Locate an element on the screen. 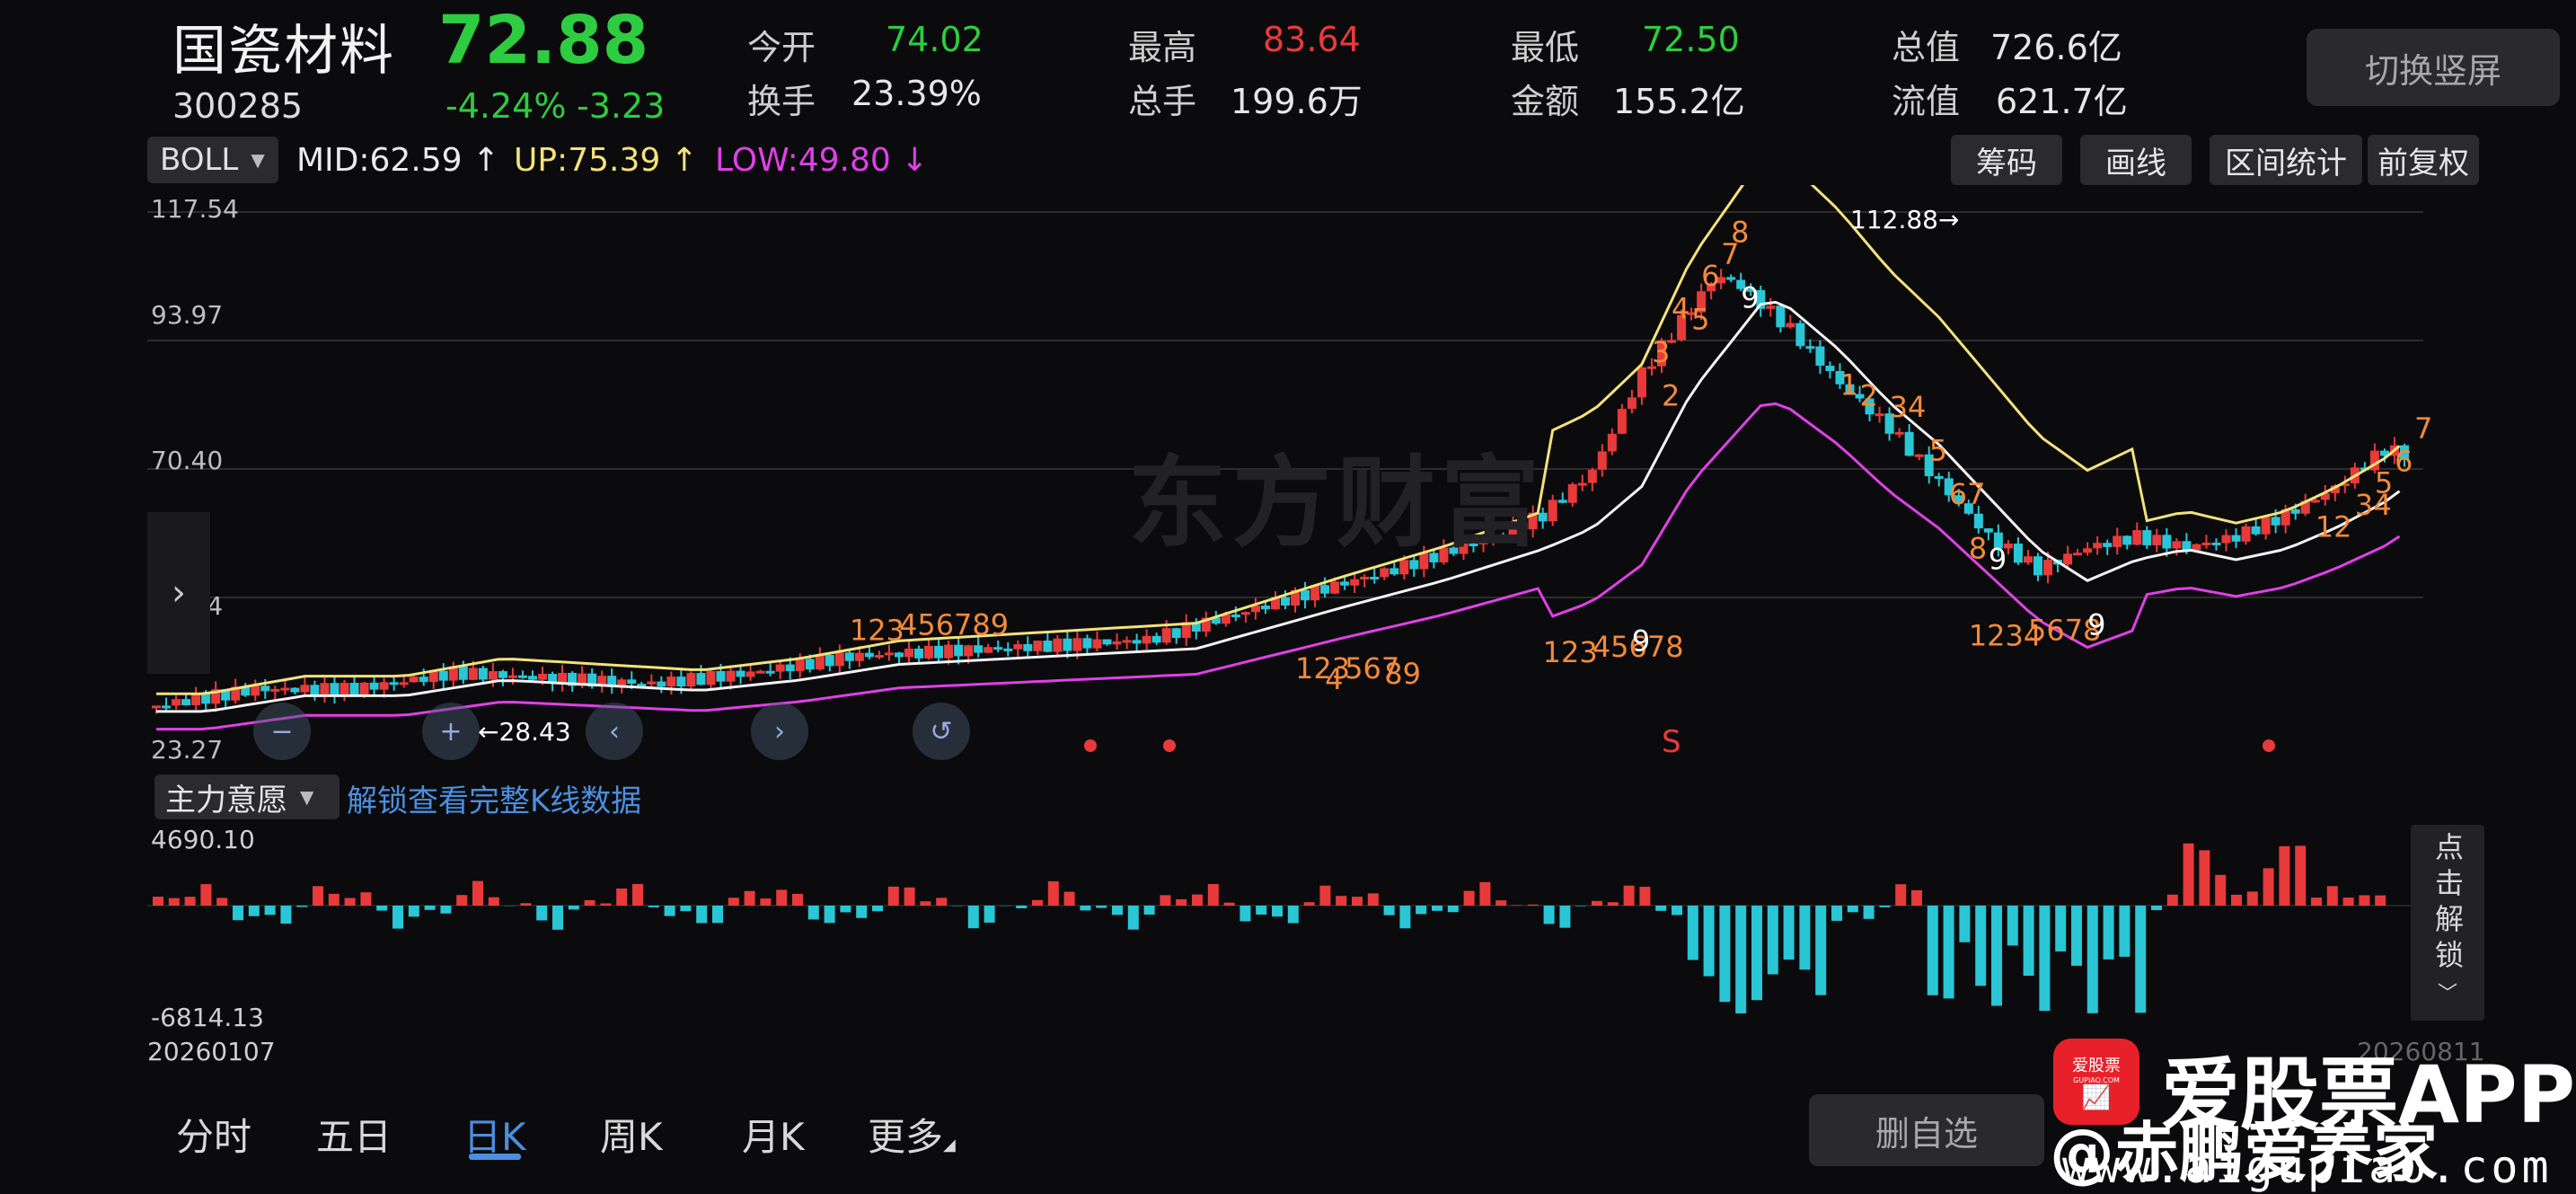 The width and height of the screenshot is (2576, 1194). unlock-kline-link: 解锁查看完整K线数据 is located at coordinates (494, 798).